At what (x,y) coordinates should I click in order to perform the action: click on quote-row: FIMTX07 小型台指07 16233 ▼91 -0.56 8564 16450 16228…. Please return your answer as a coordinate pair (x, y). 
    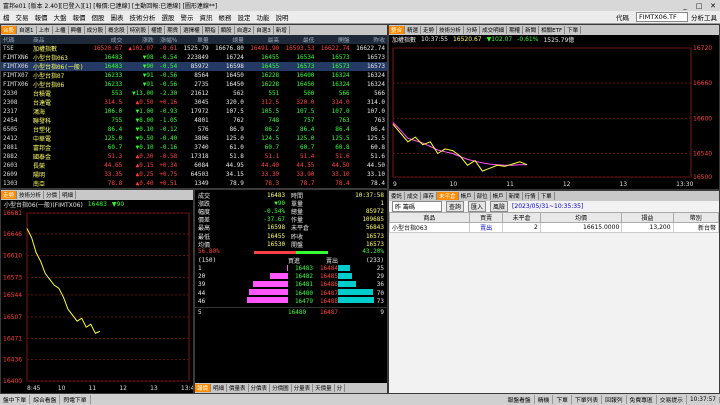
    Looking at the image, I should click on (194, 75).